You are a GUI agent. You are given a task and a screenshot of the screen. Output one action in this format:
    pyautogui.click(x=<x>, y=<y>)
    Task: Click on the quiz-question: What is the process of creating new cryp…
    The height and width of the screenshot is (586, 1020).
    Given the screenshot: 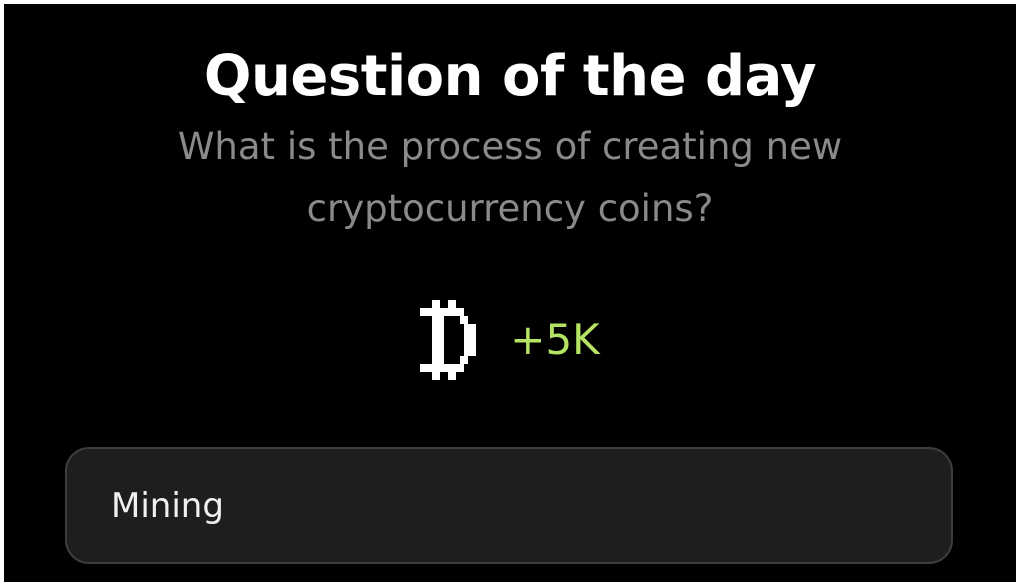 What is the action you would take?
    pyautogui.click(x=510, y=177)
    